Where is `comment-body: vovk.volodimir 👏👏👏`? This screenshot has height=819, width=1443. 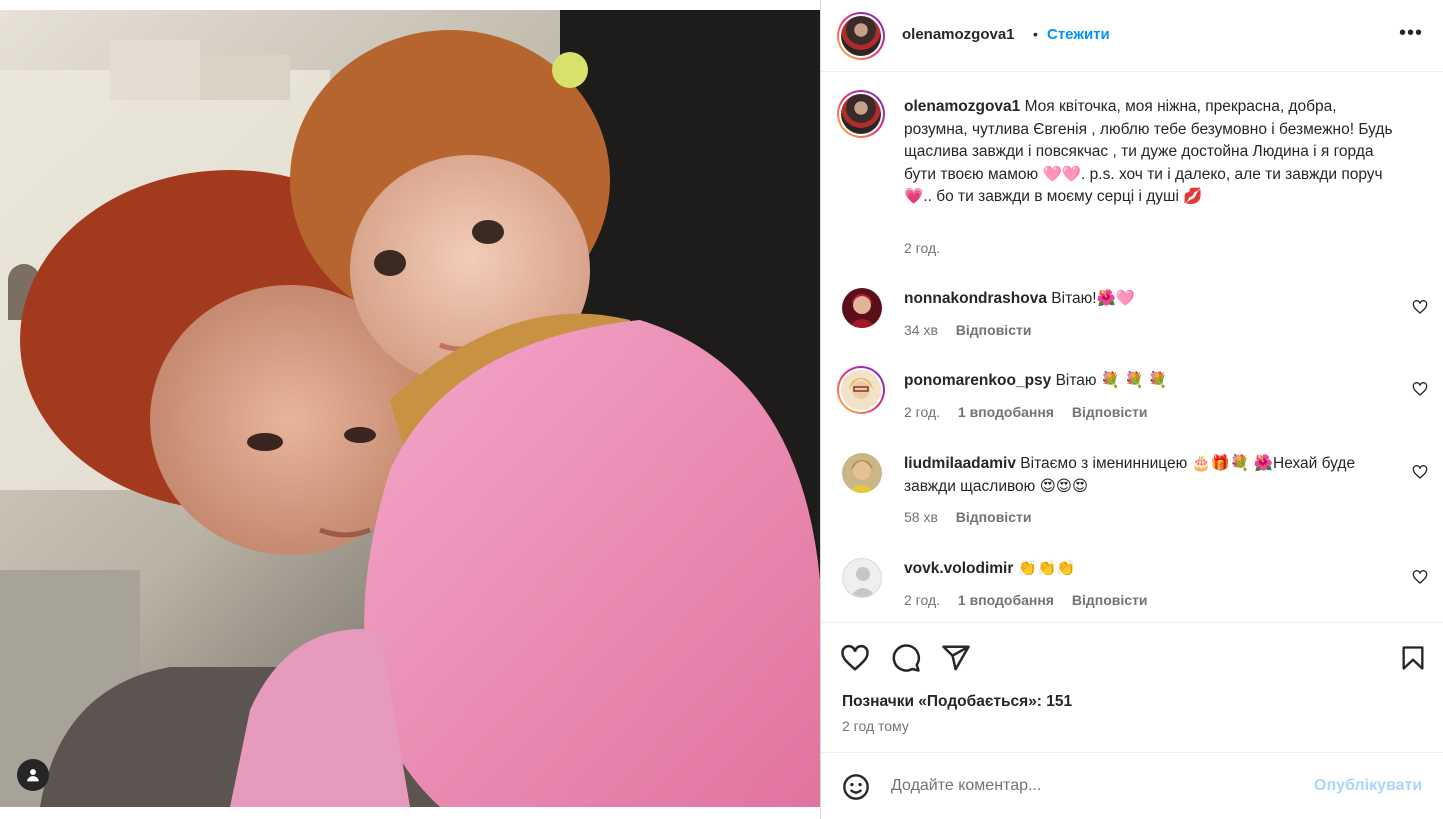
comment-body: vovk.volodimir 👏👏👏 is located at coordinates (1144, 569).